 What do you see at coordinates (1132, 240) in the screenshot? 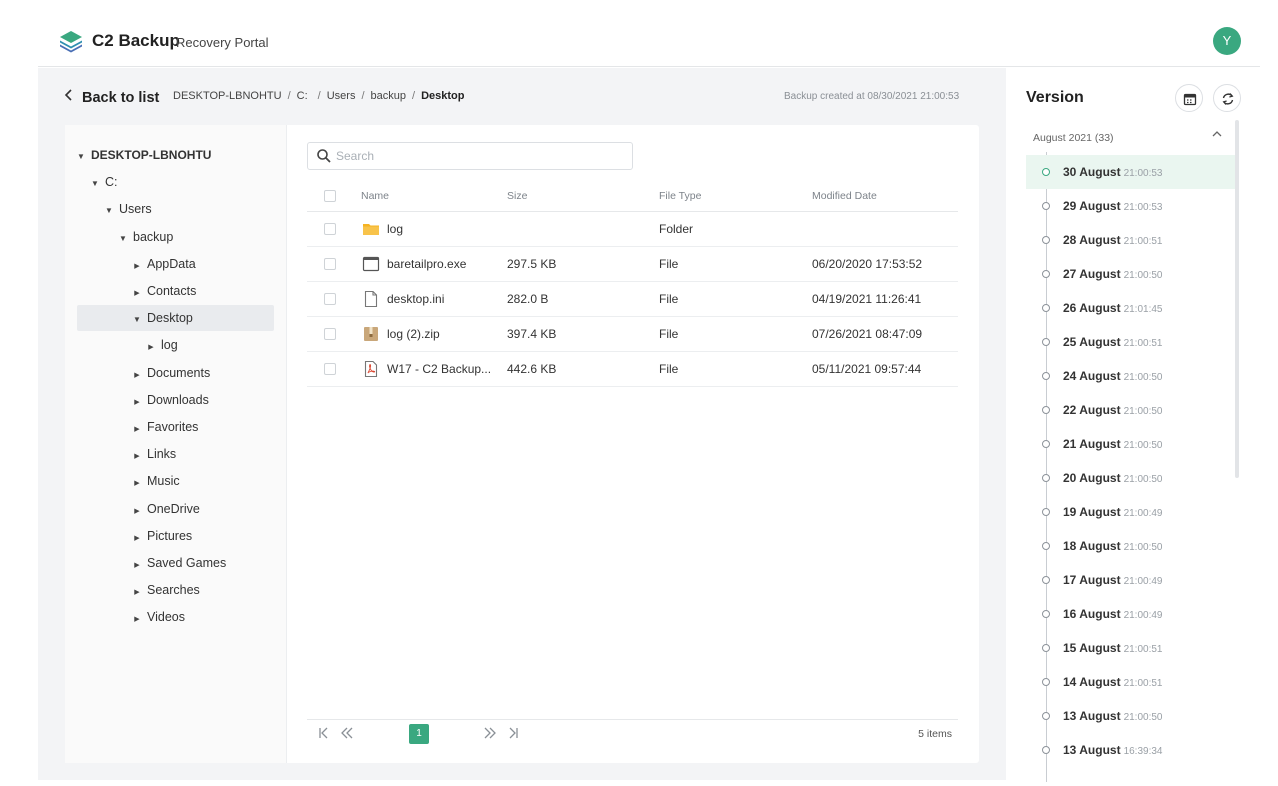
I see `version-item: 28 August 21:00:51` at bounding box center [1132, 240].